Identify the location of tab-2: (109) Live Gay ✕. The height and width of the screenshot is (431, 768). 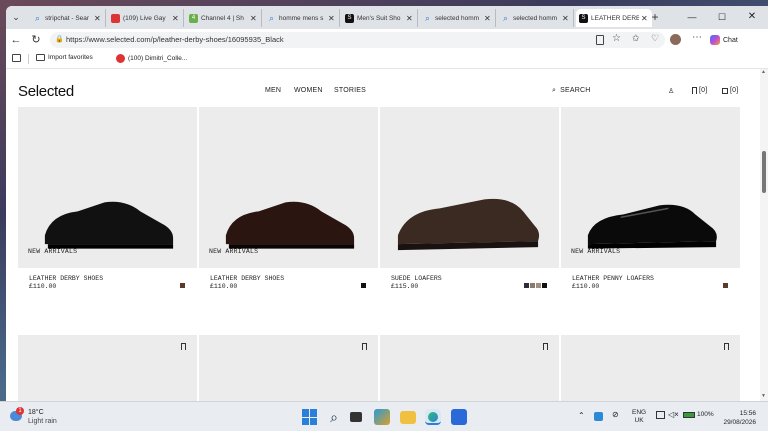
(146, 18).